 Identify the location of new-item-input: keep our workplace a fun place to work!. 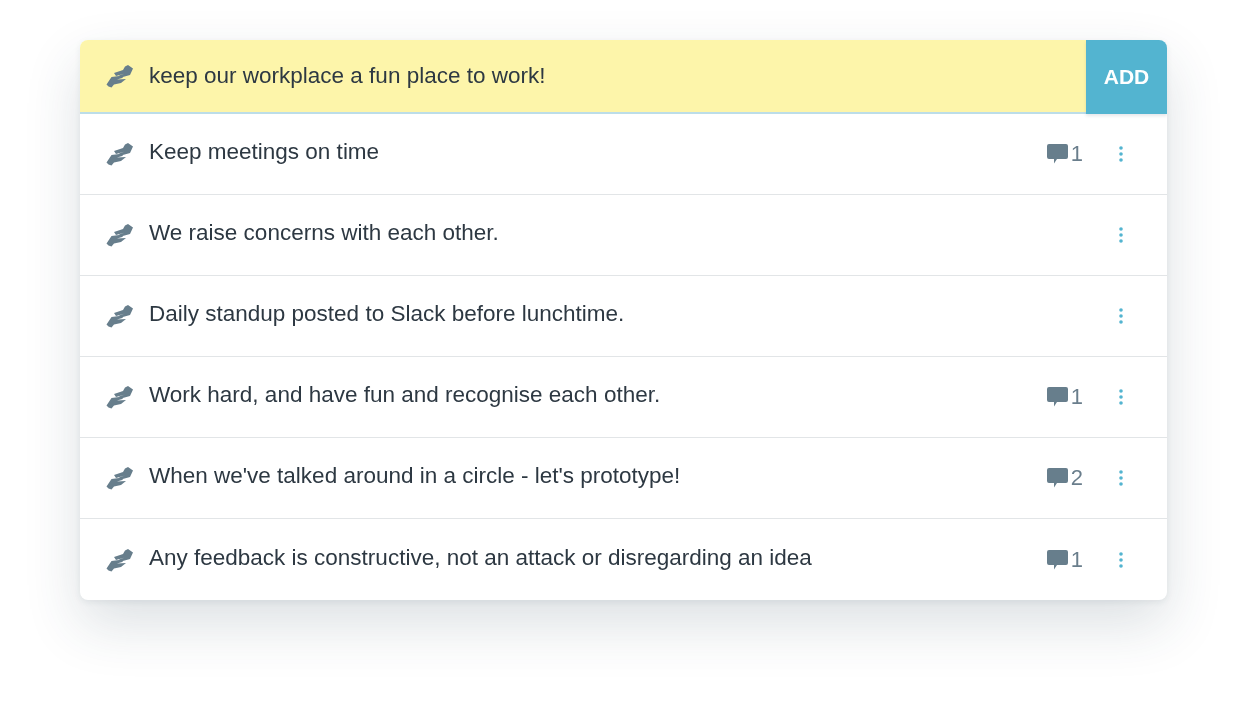
(607, 76).